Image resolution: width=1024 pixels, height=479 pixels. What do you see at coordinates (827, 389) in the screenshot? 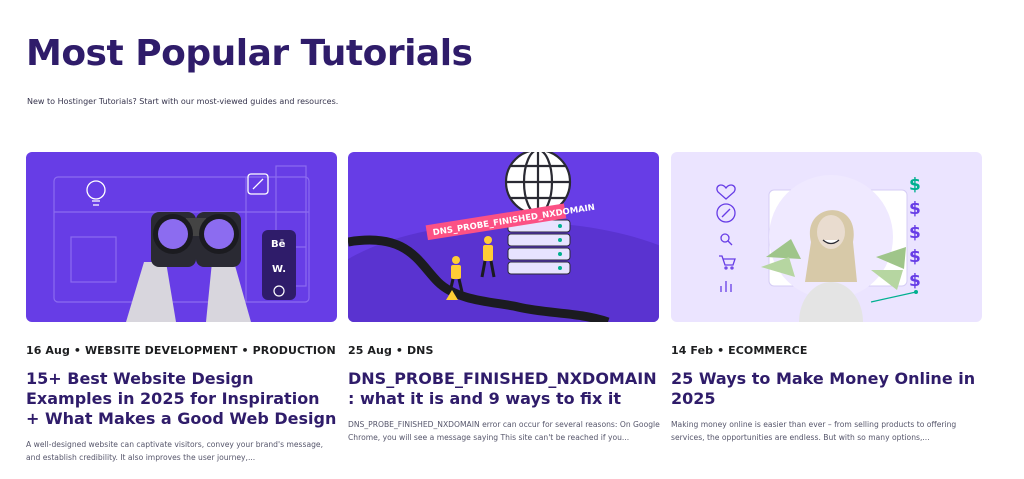
I see `card-title-link: 25 Ways to Make Money Online in 2025` at bounding box center [827, 389].